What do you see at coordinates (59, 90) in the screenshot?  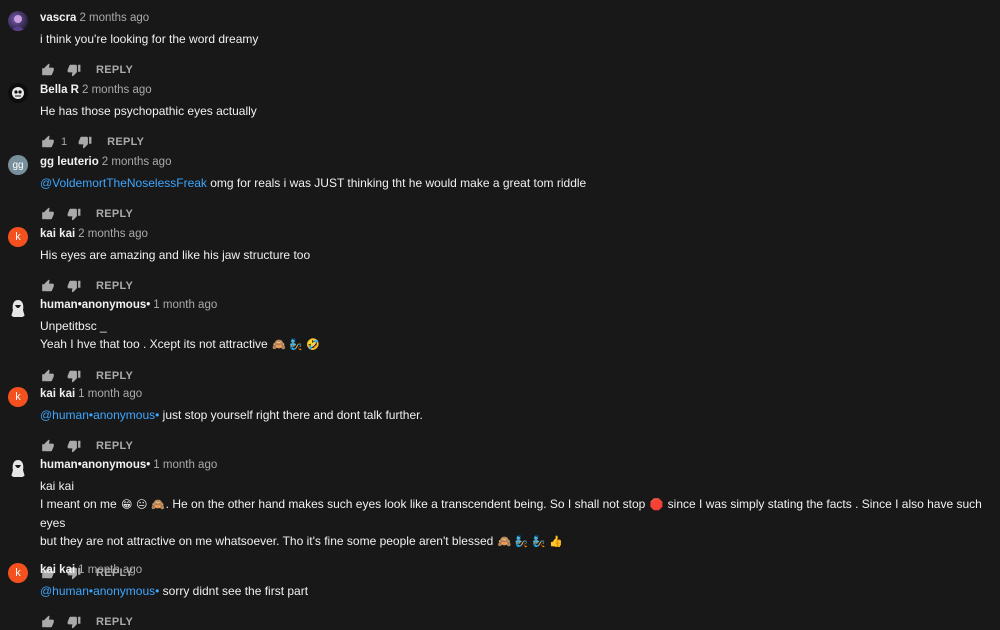 I see `author-name: Bella R` at bounding box center [59, 90].